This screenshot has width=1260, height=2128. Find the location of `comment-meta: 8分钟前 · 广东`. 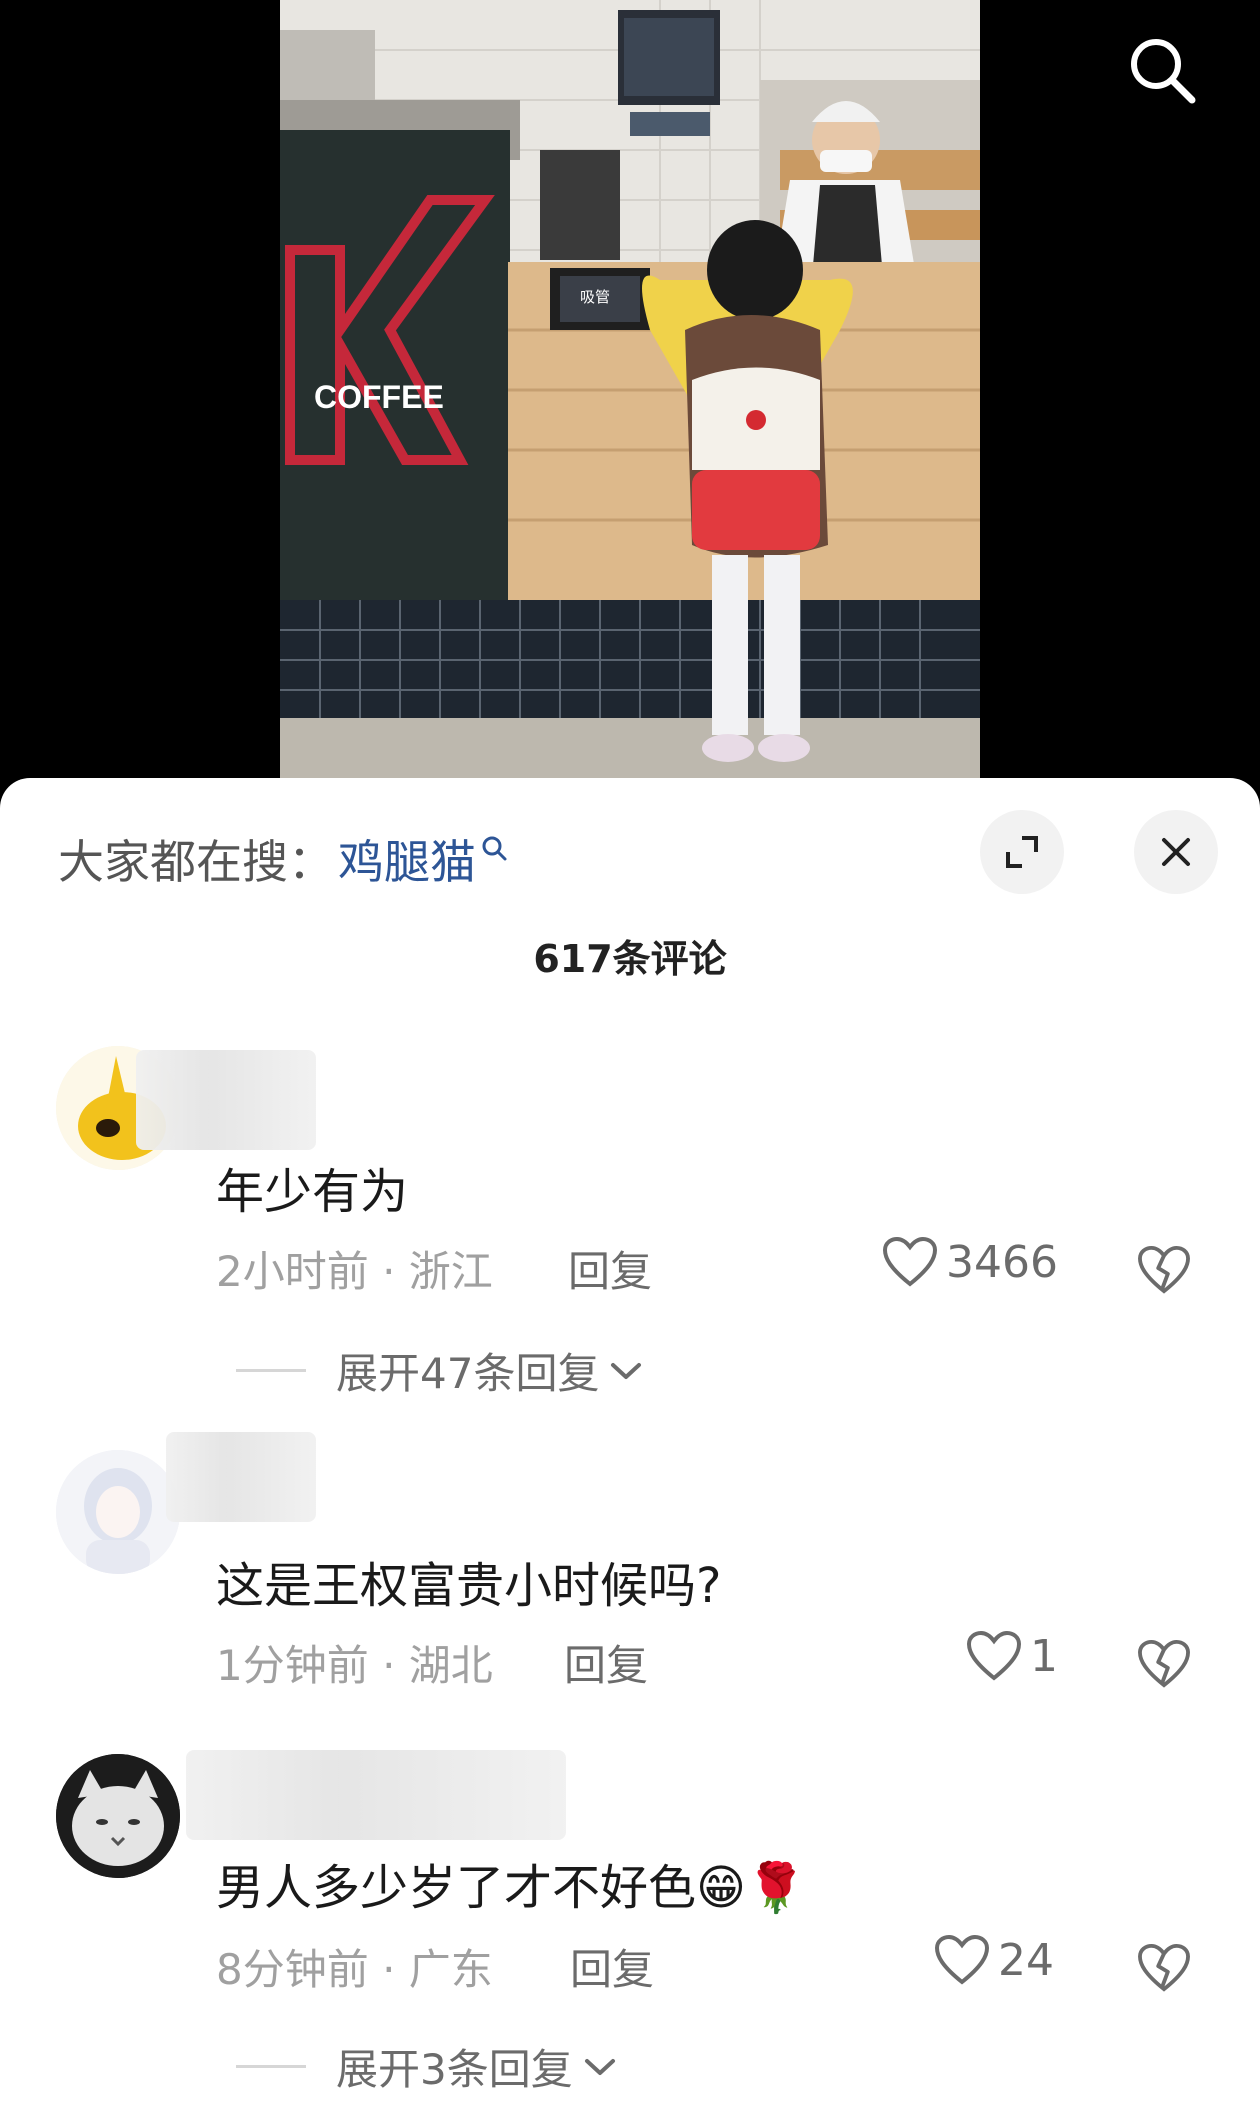

comment-meta: 8分钟前 · 广东 is located at coordinates (354, 1966).